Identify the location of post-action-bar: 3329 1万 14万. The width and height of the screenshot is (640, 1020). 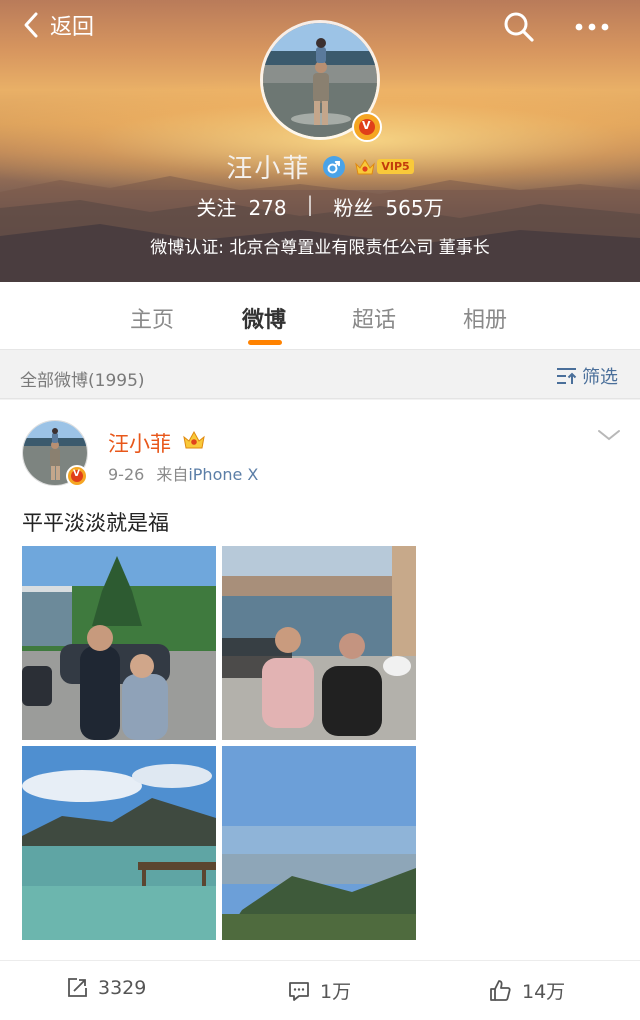
(320, 990).